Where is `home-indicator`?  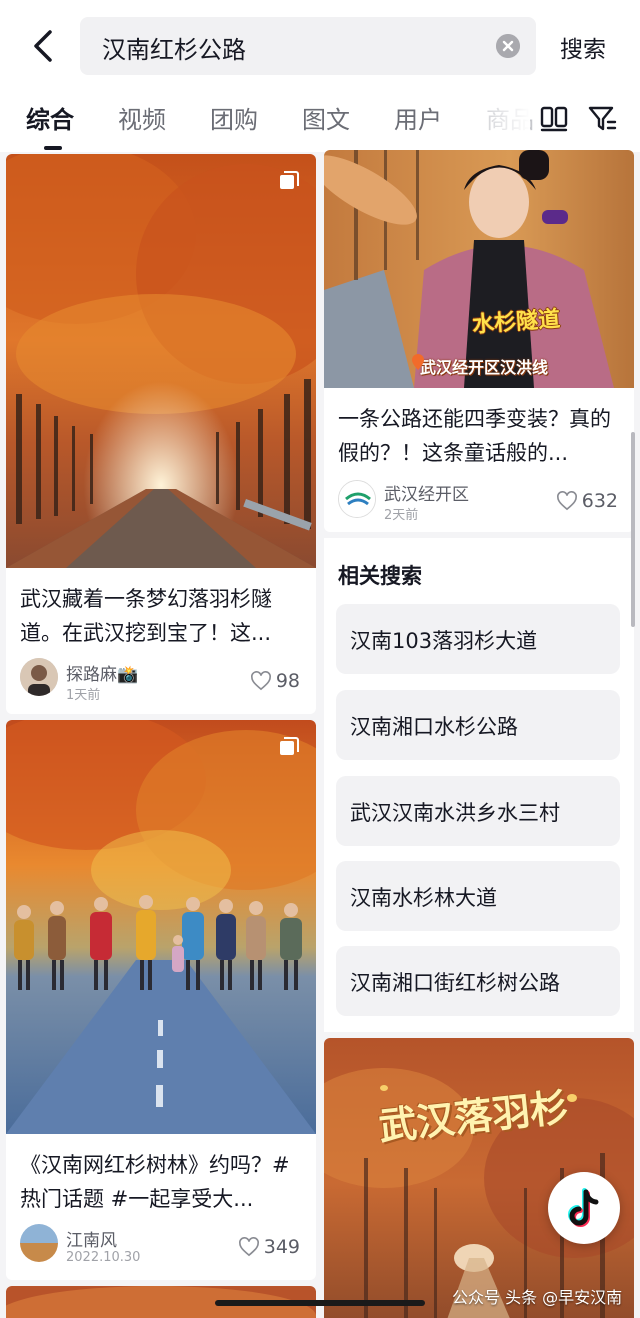
home-indicator is located at coordinates (320, 1303).